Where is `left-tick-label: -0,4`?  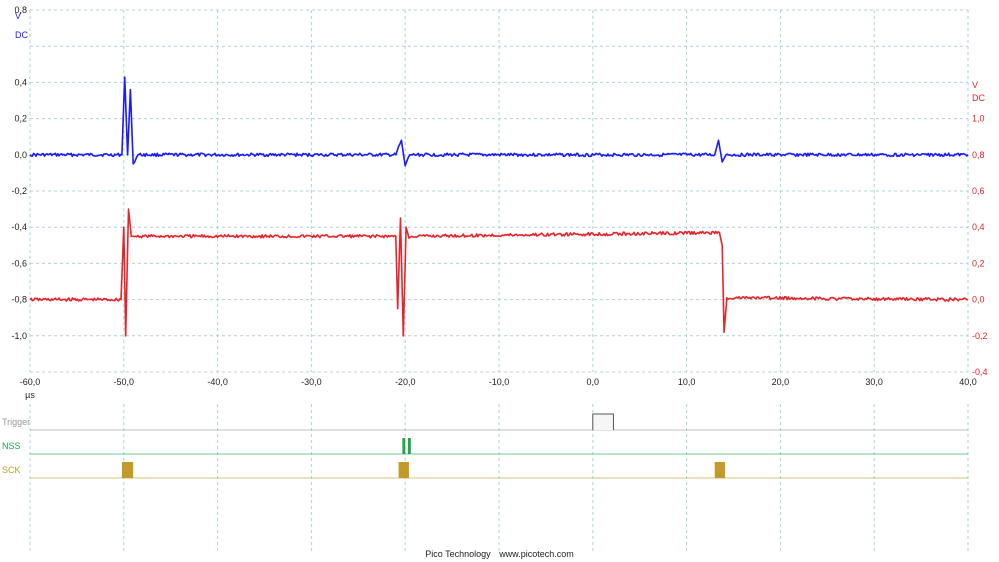 left-tick-label: -0,4 is located at coordinates (19, 227).